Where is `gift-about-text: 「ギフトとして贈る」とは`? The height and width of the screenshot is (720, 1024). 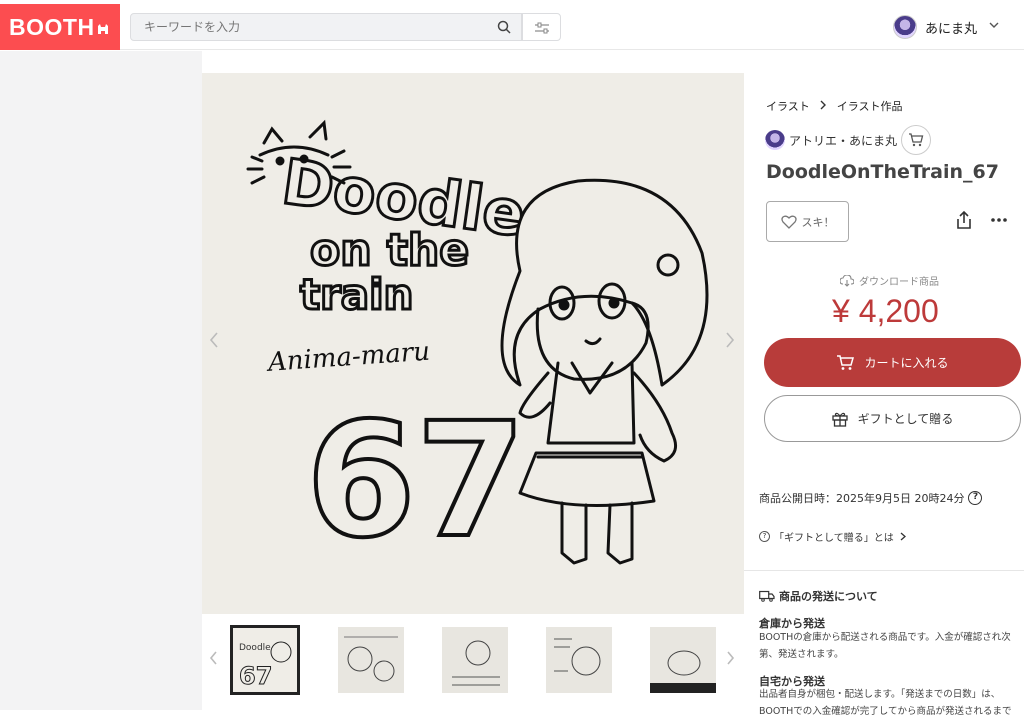 gift-about-text: 「ギフトとして贈る」とは is located at coordinates (834, 538).